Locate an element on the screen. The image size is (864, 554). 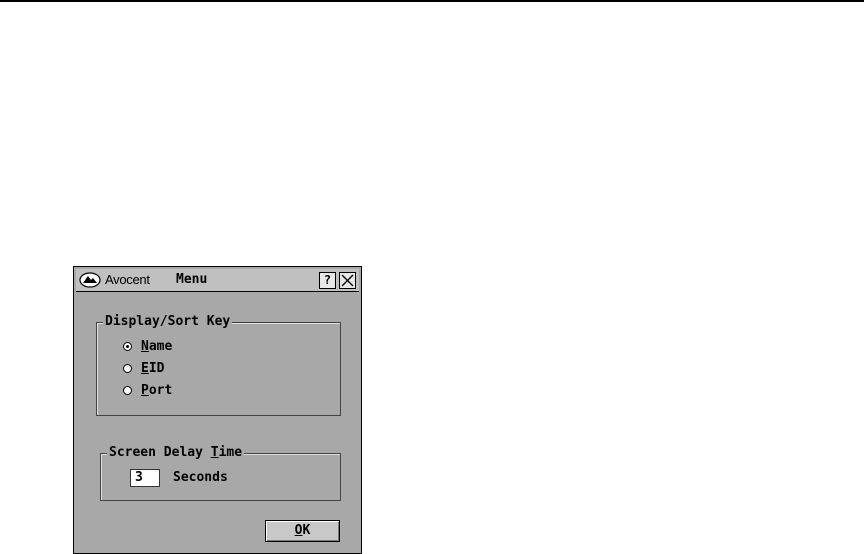
display-sort-key-group: Display/Sort Key Name EID Port is located at coordinates (218, 365).